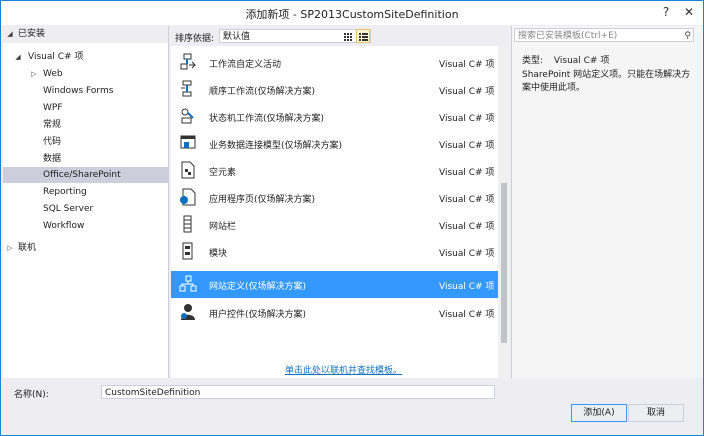 The height and width of the screenshot is (436, 704). Describe the element at coordinates (656, 413) in the screenshot. I see `cancel-button: 取消` at that location.